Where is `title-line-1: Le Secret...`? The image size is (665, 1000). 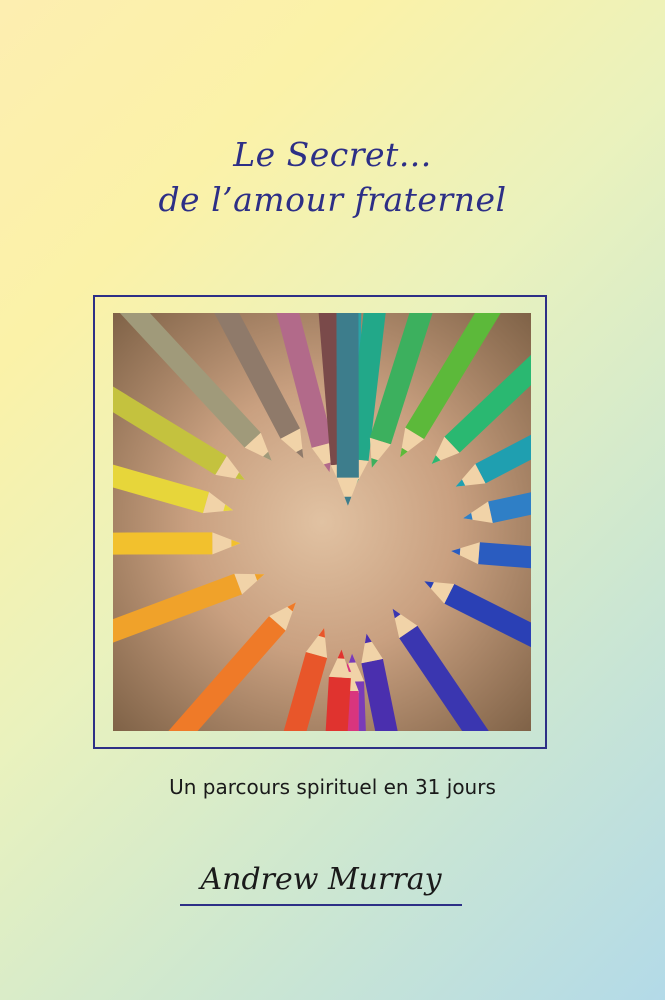 title-line-1: Le Secret... is located at coordinates (332, 154).